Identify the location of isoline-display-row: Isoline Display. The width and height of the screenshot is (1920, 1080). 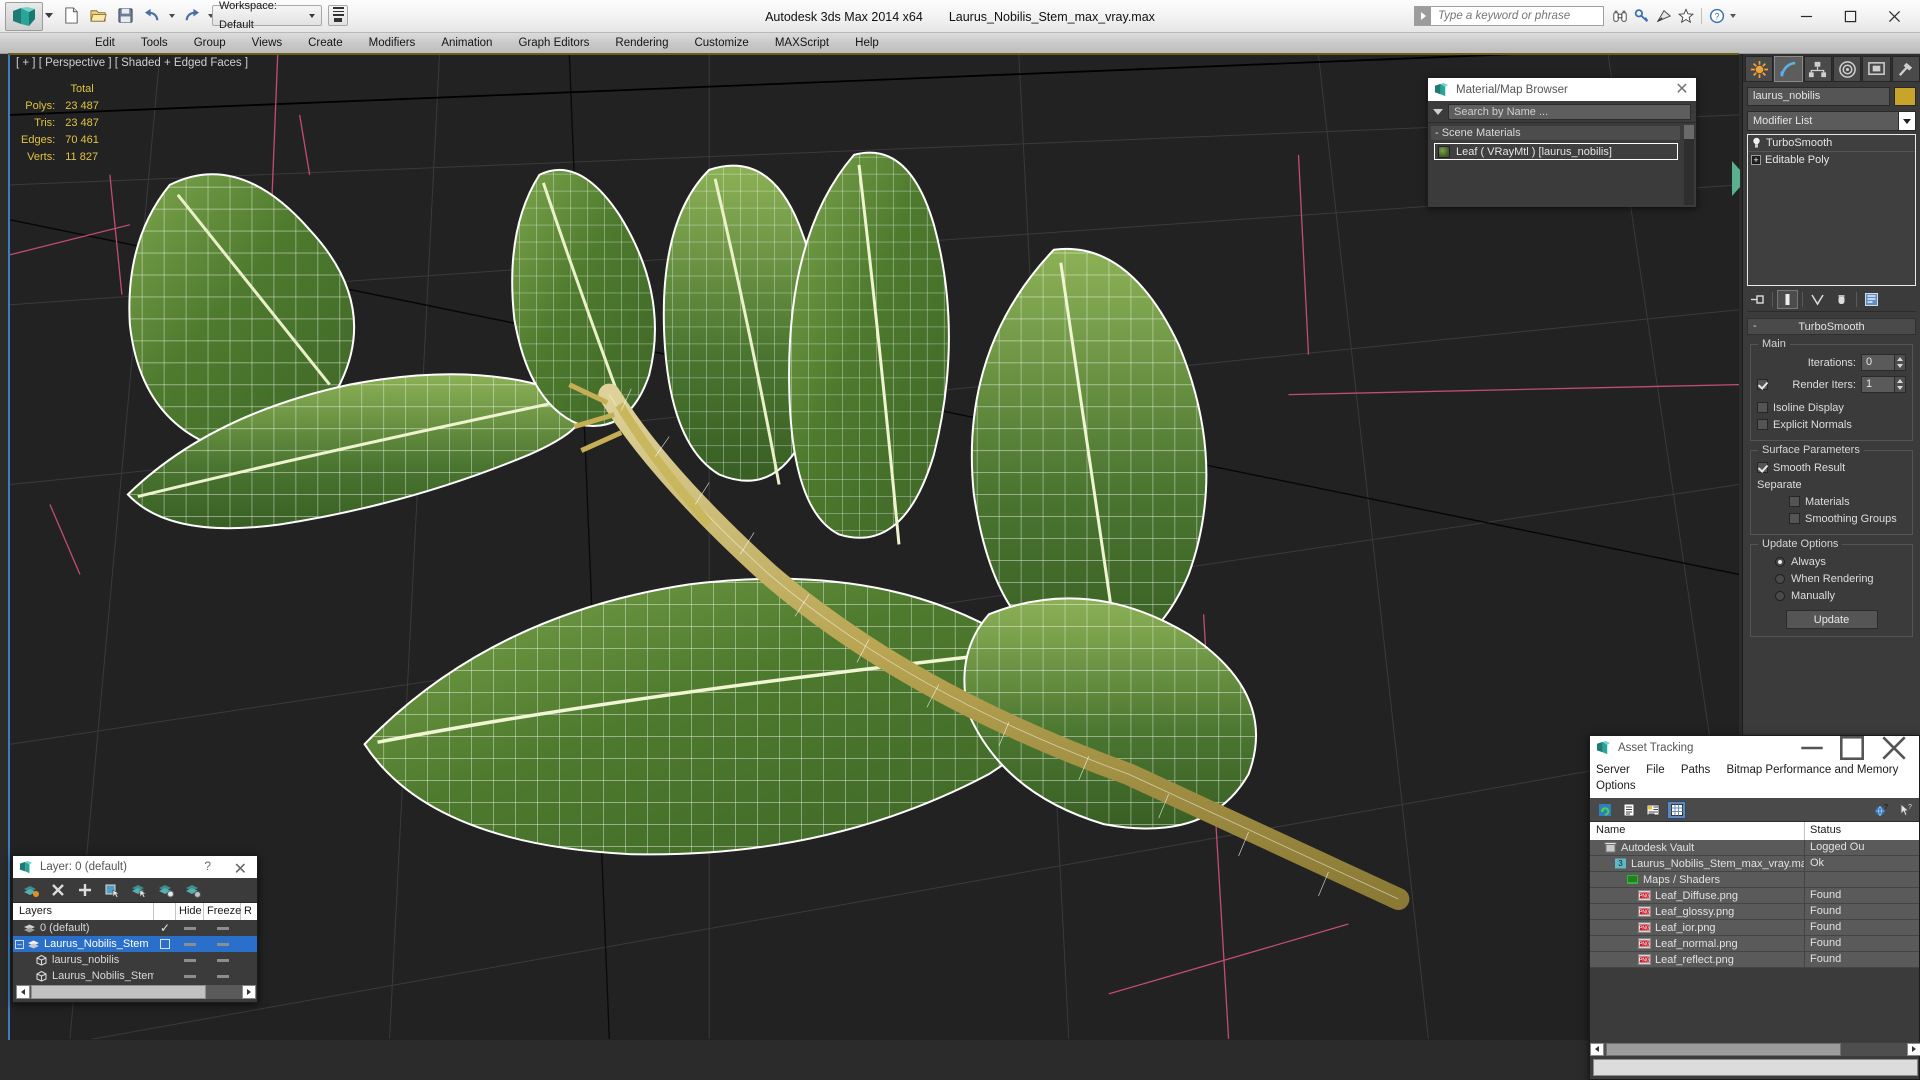
(1831, 407).